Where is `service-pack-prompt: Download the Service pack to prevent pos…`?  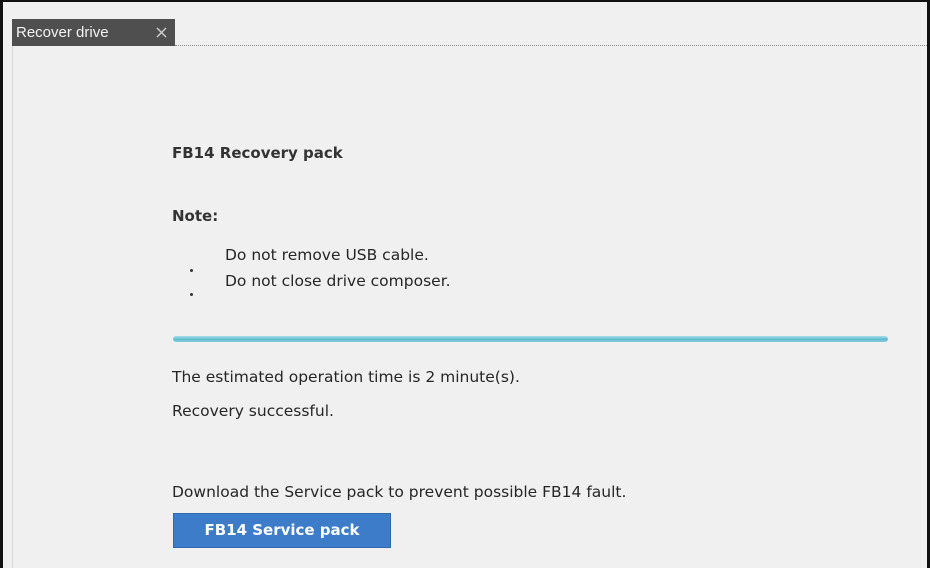
service-pack-prompt: Download the Service pack to prevent pos… is located at coordinates (399, 492).